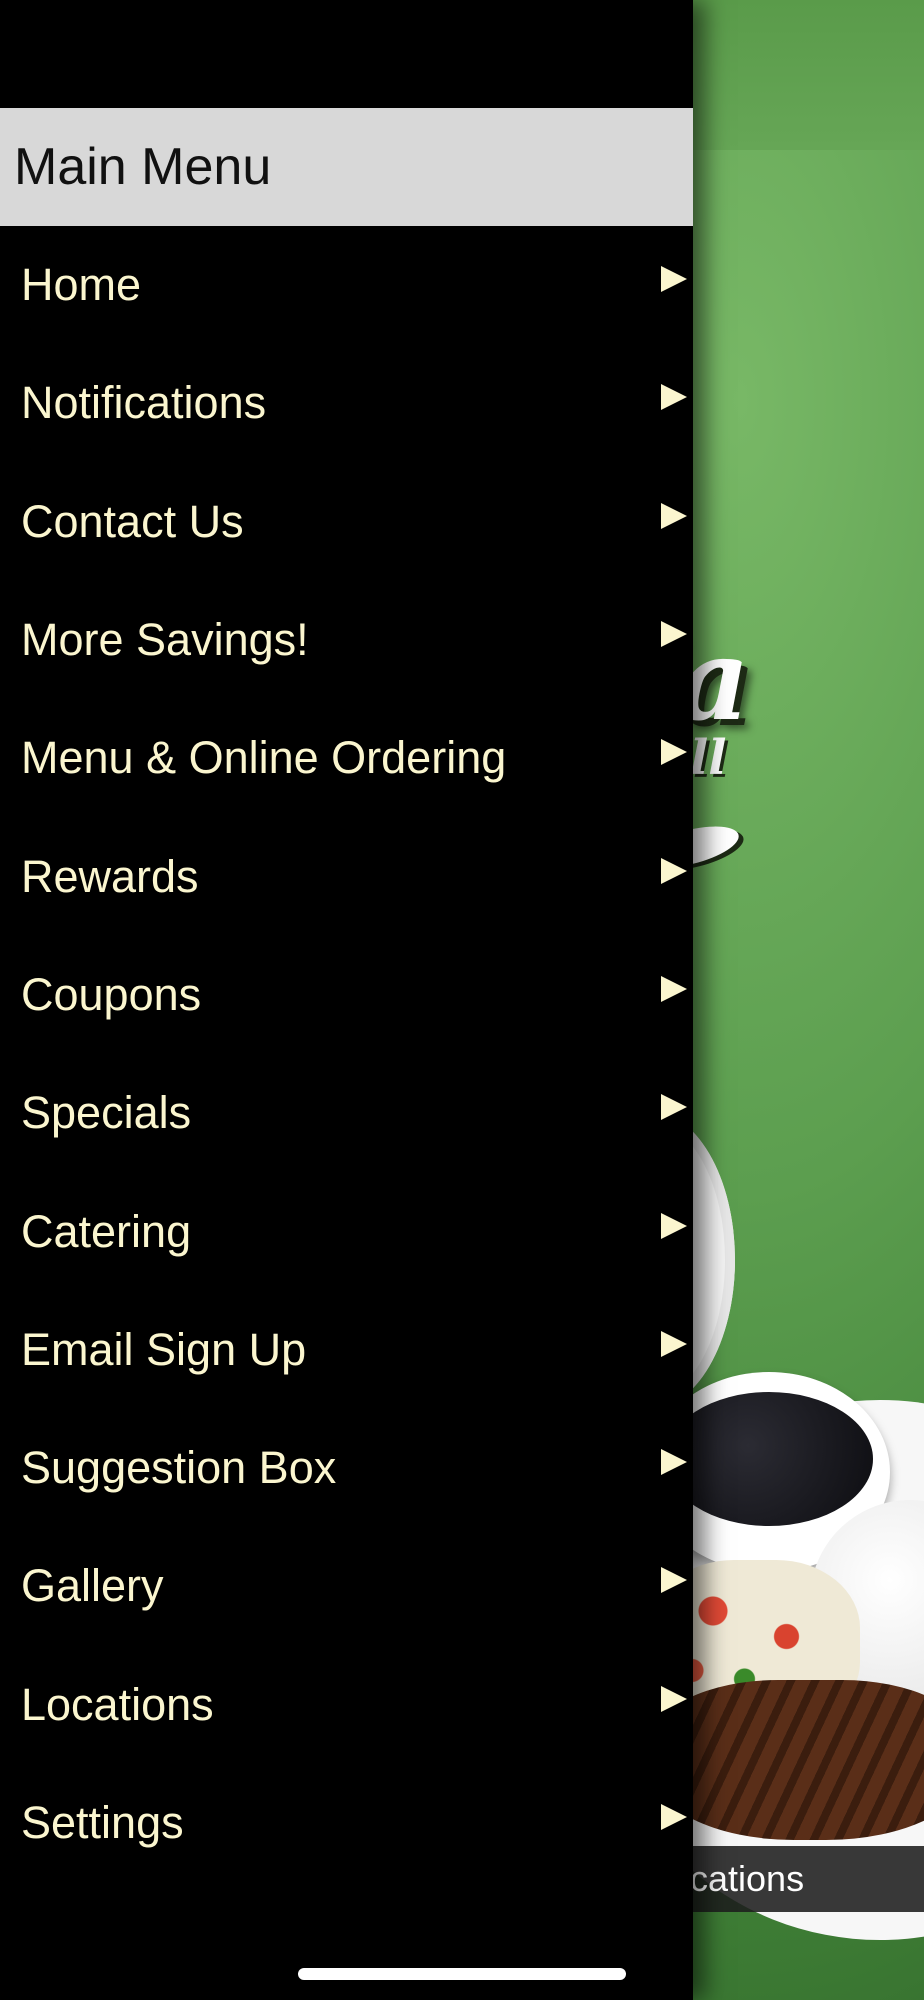  What do you see at coordinates (144, 403) in the screenshot?
I see `menu-item-label: Notifications` at bounding box center [144, 403].